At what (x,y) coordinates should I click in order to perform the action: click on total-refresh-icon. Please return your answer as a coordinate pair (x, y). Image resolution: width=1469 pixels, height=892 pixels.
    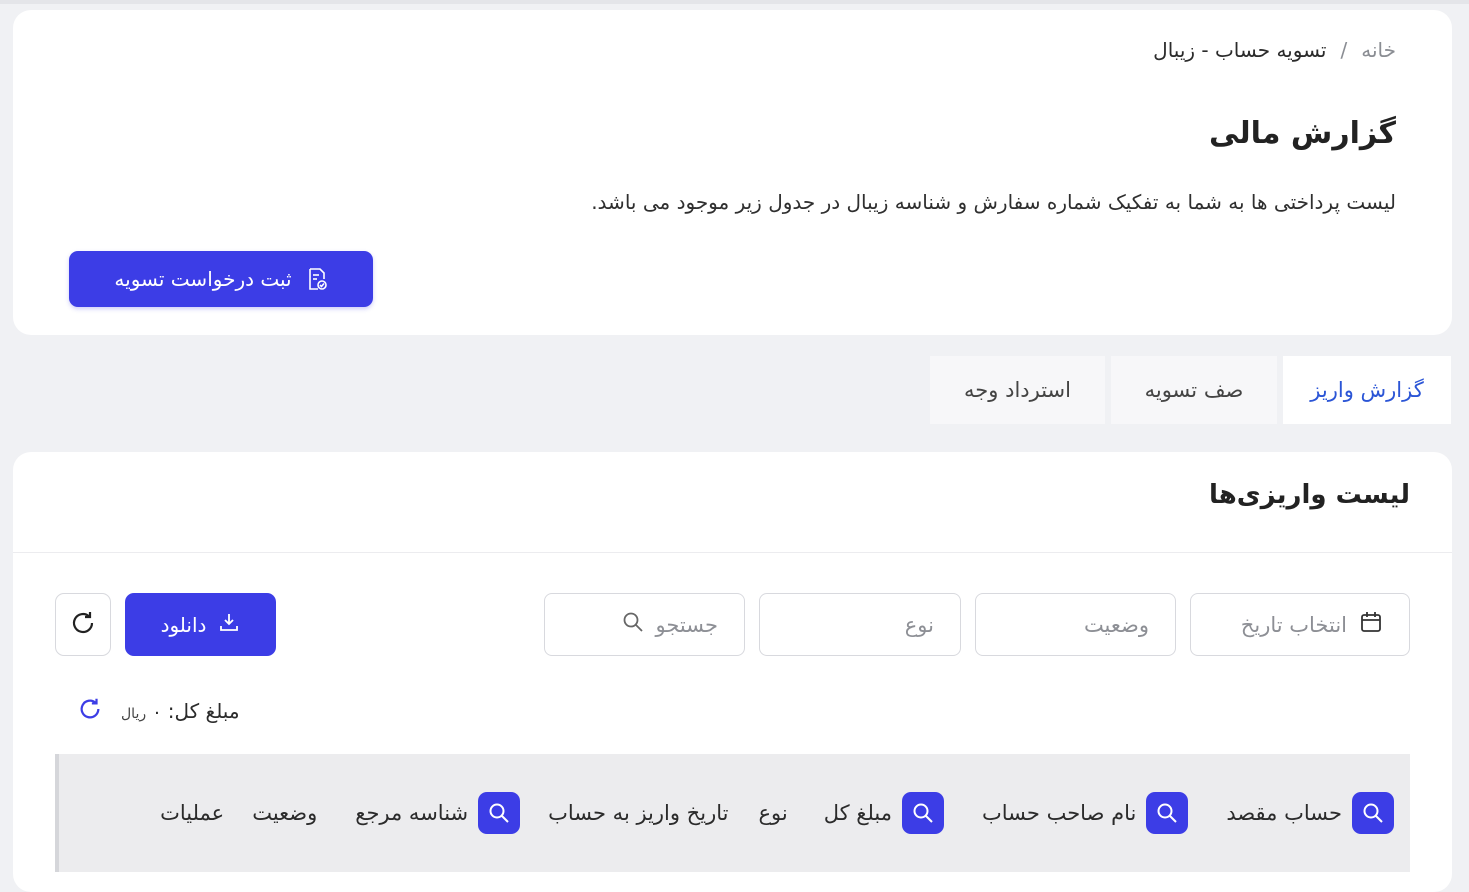
    Looking at the image, I should click on (90, 711).